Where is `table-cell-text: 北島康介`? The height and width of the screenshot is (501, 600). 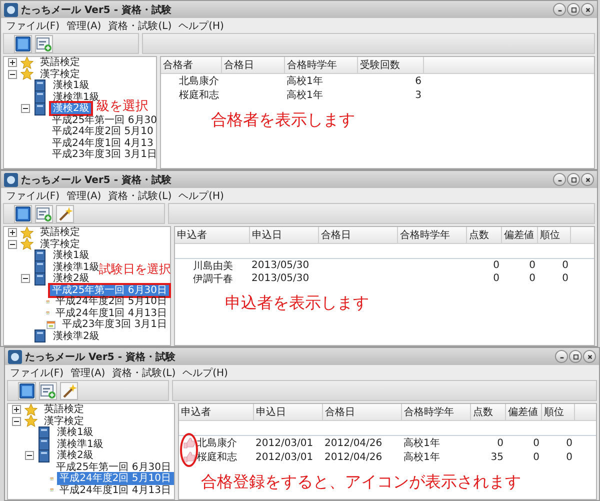 table-cell-text: 北島康介 is located at coordinates (199, 81).